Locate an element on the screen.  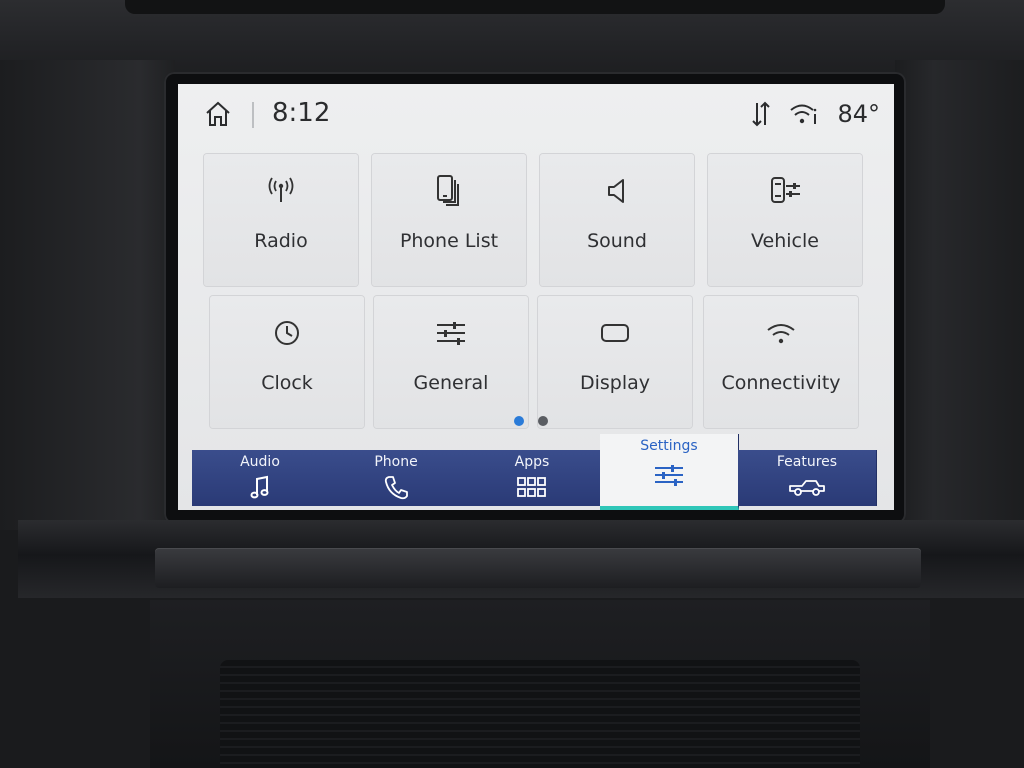
cubby-mat is located at coordinates (540, 714).